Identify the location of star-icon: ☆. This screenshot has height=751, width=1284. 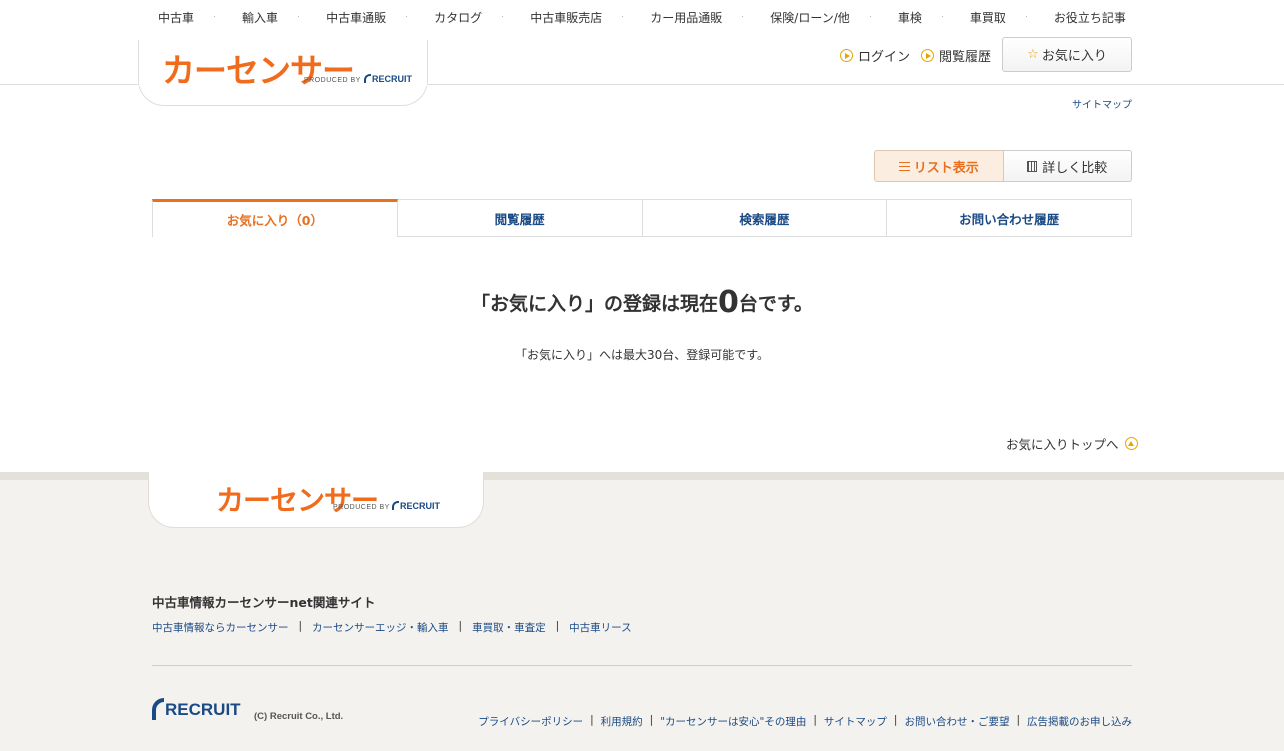
(1033, 54).